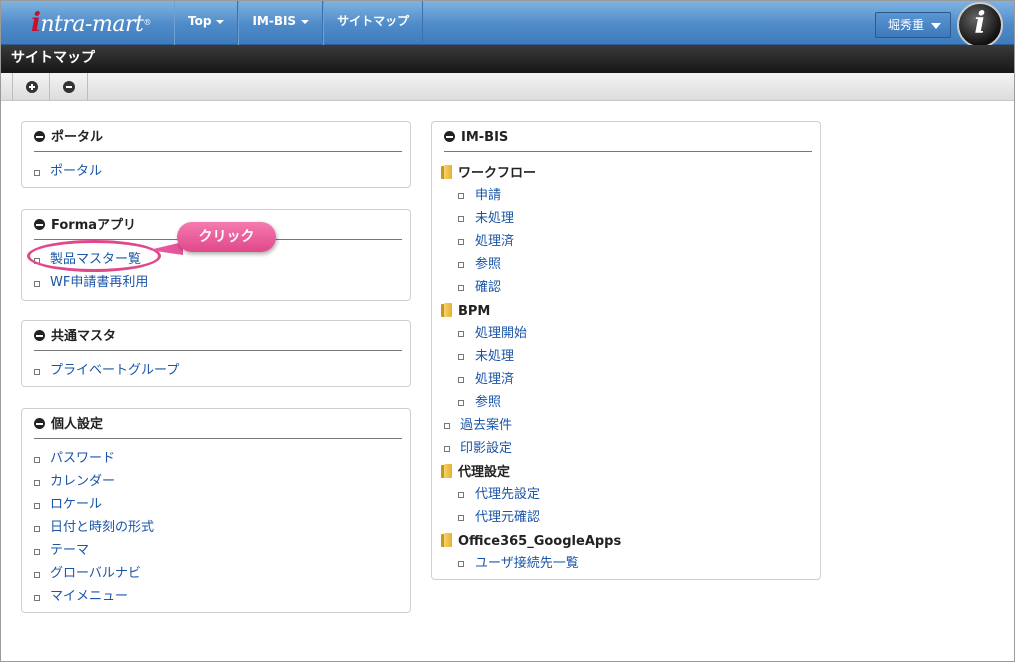 The image size is (1015, 662). I want to click on panel-header: IM-BIS, so click(628, 141).